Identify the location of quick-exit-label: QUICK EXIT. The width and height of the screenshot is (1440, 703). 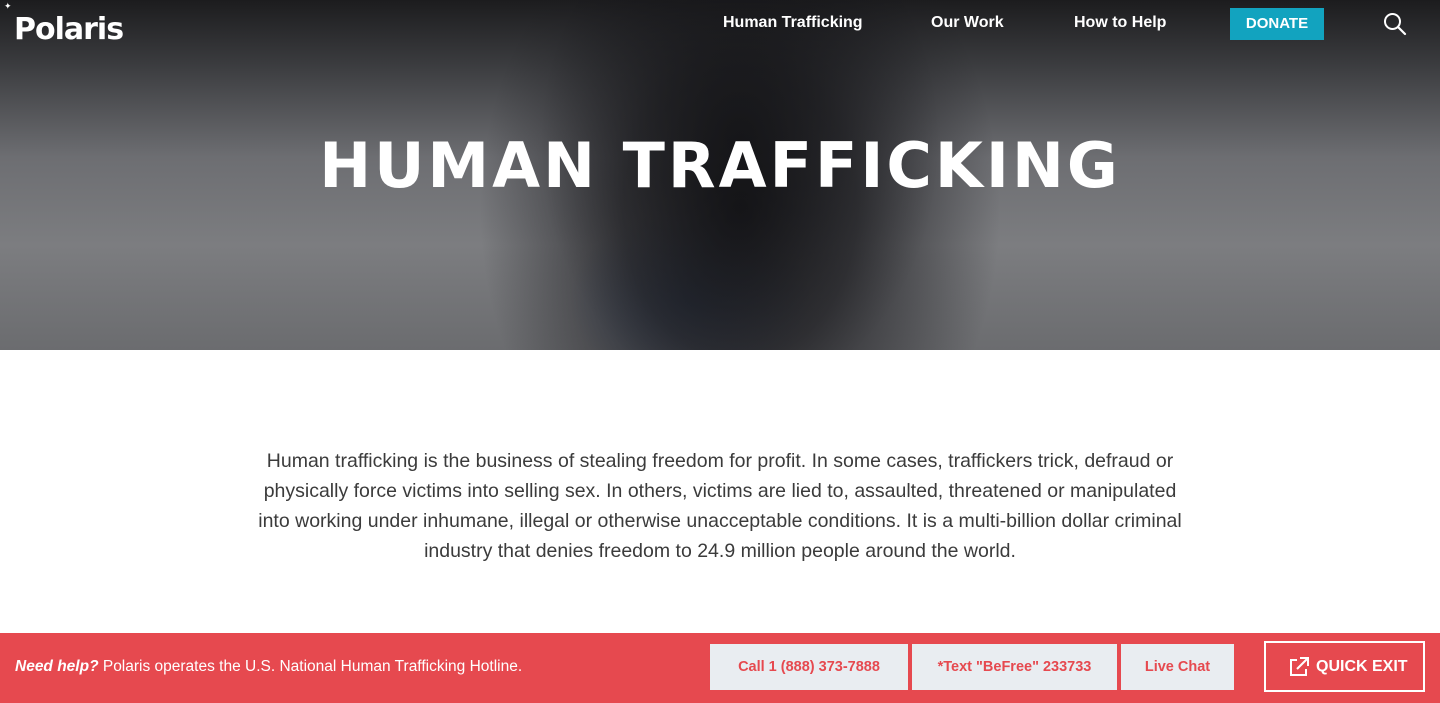
(1362, 666).